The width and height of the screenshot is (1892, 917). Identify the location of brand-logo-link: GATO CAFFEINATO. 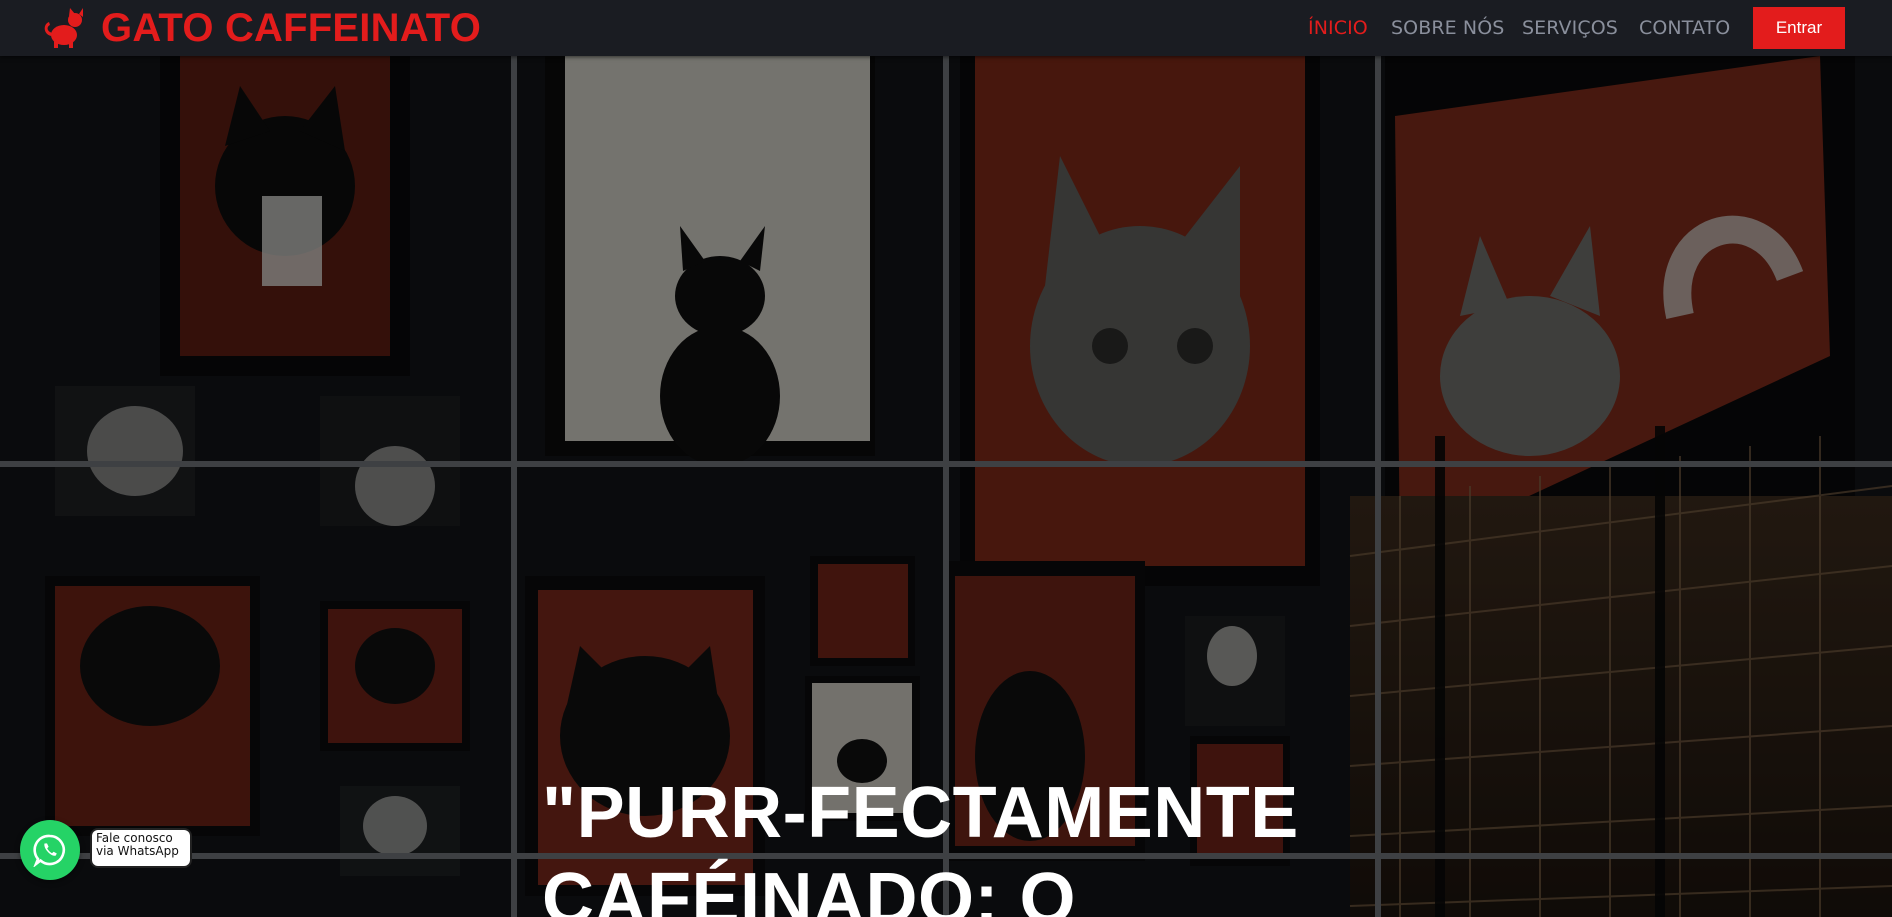
(262, 28).